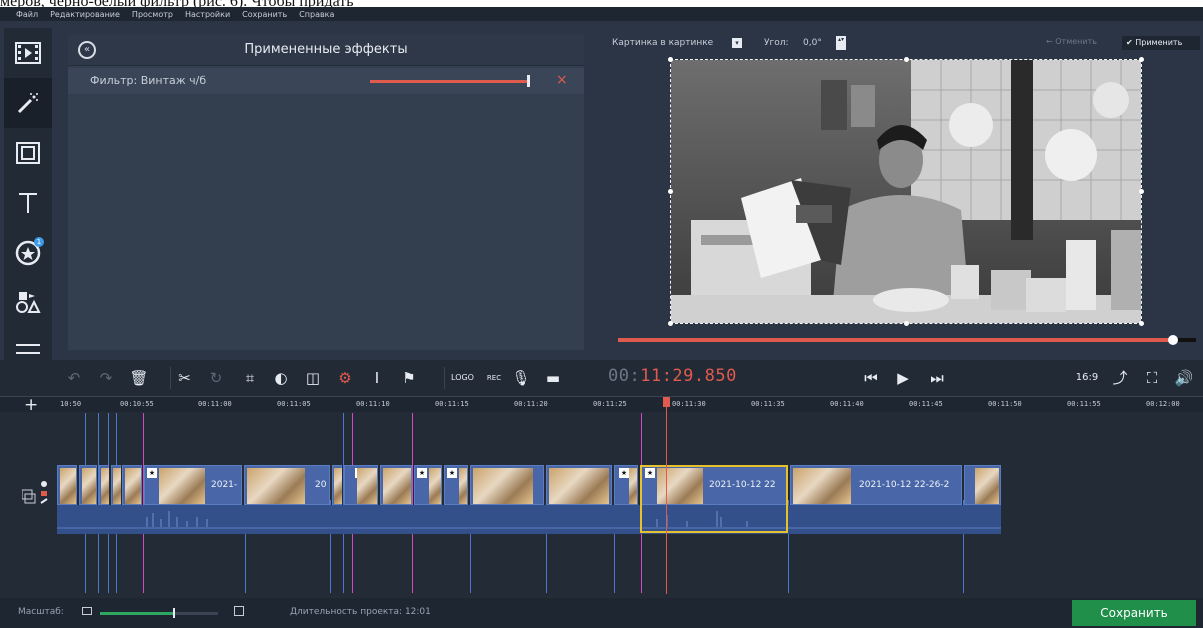 Image resolution: width=1203 pixels, height=628 pixels. Describe the element at coordinates (250, 378) in the screenshot. I see `crop-icon: ⌗` at that location.